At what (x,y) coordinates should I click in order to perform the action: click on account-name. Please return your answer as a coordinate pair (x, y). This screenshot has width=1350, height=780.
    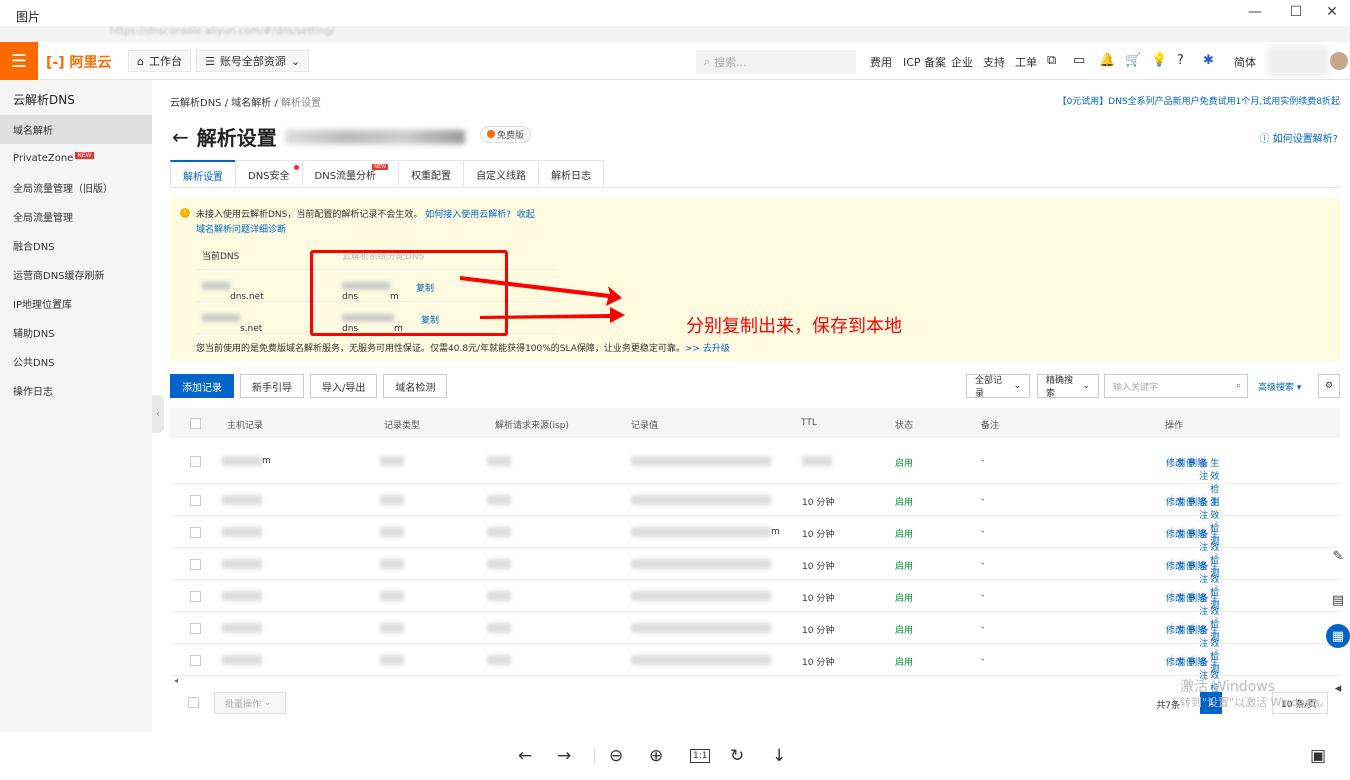
    Looking at the image, I should click on (1298, 61).